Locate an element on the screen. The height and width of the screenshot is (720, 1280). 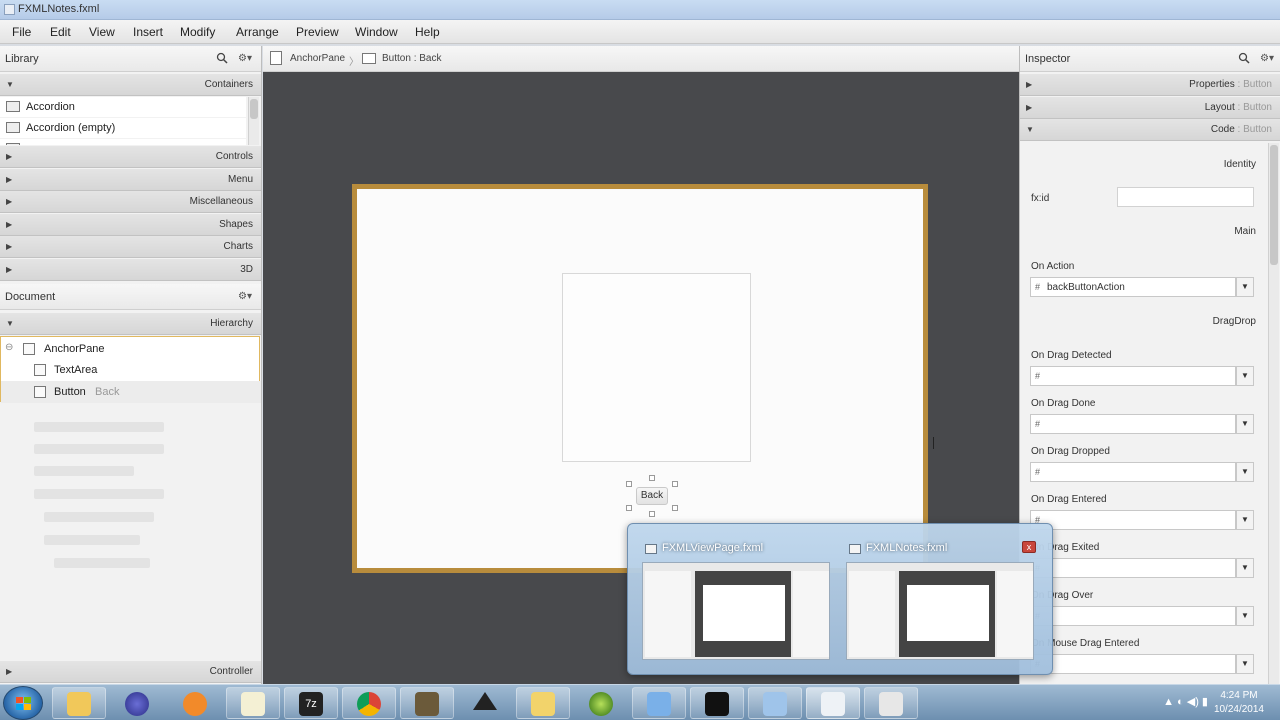
virtualbox-icon is located at coordinates (659, 703).